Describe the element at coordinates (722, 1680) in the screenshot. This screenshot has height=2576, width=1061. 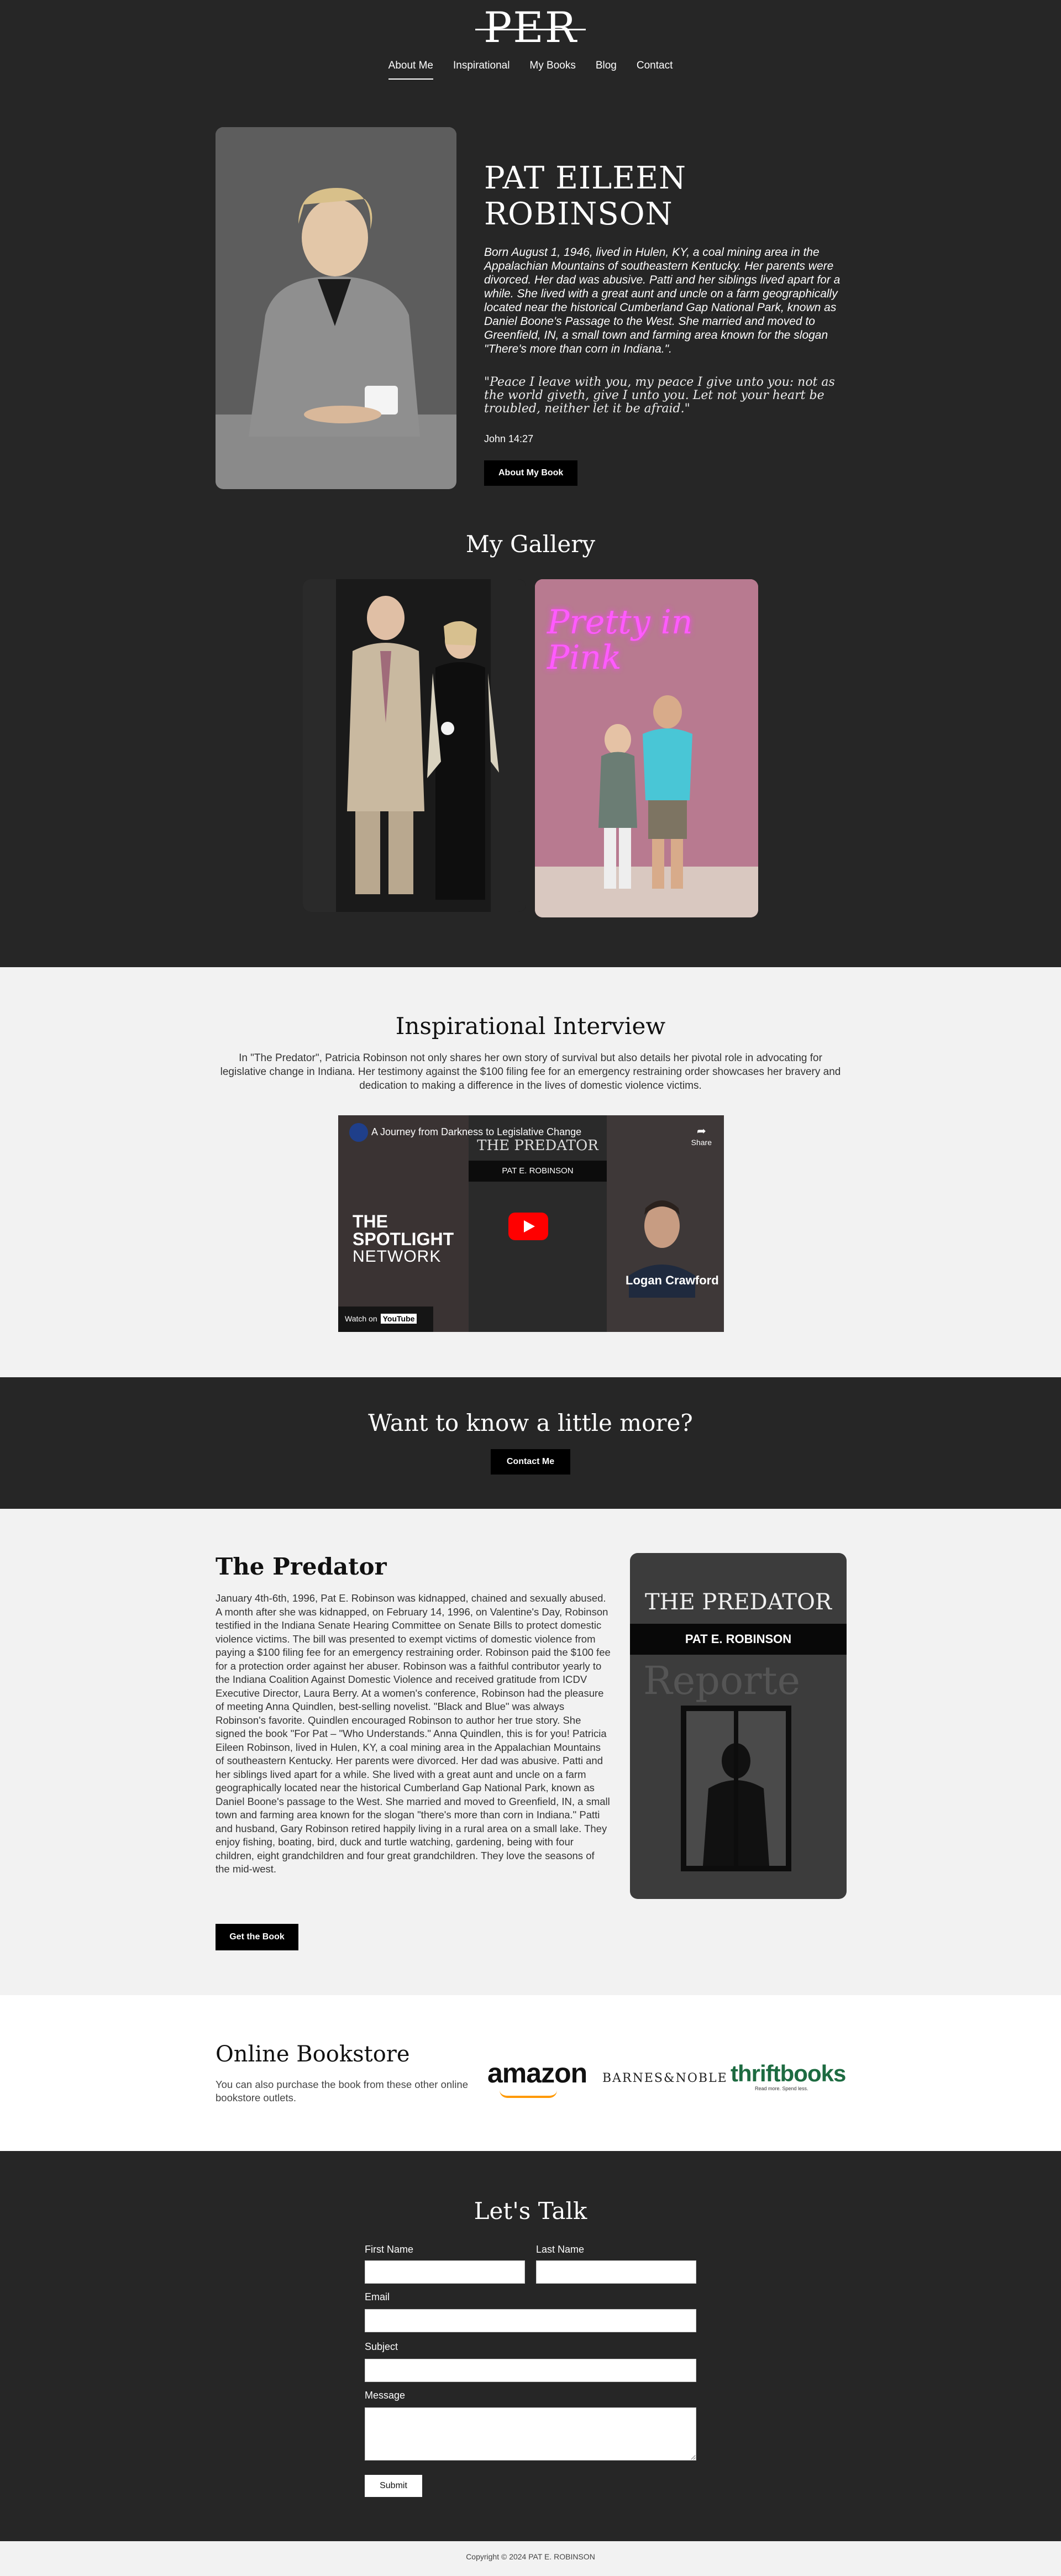
I see `book-cover-newspaper: Reporte` at that location.